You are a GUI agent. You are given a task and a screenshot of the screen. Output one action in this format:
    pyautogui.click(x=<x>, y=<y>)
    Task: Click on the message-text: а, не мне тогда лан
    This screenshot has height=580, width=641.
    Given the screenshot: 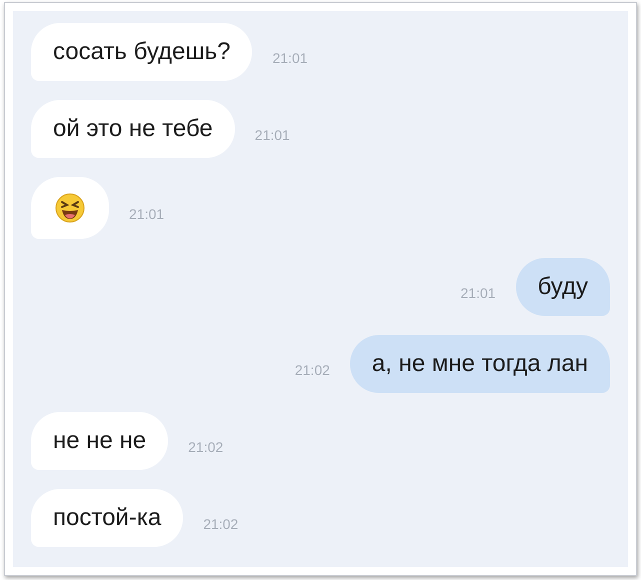 What is the action you would take?
    pyautogui.click(x=480, y=364)
    